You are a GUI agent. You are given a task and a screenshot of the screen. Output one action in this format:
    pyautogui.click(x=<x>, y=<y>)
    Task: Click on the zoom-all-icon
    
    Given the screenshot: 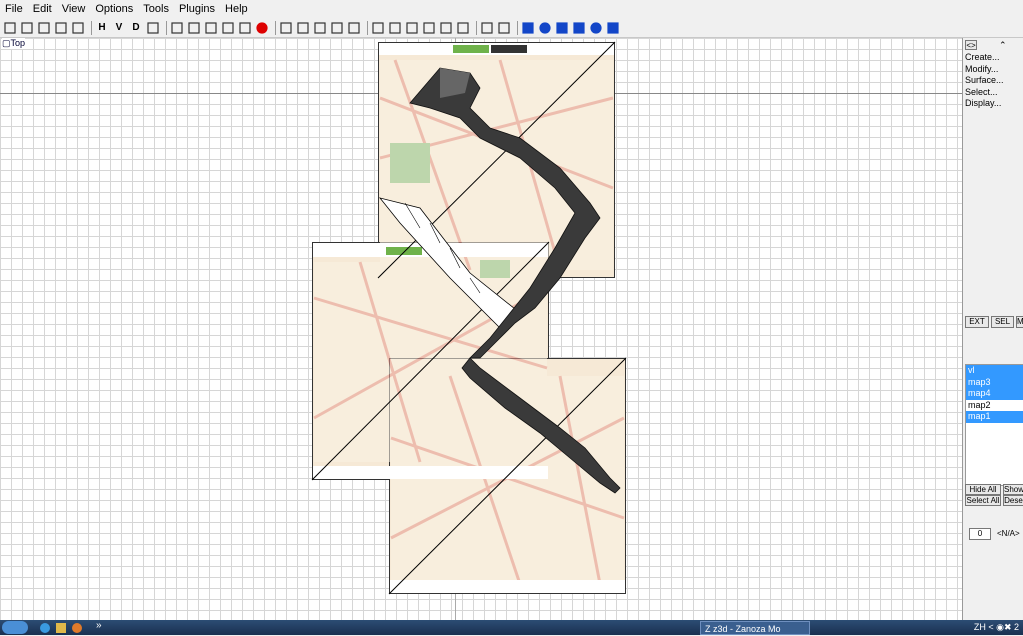 What is the action you would take?
    pyautogui.click(x=354, y=28)
    